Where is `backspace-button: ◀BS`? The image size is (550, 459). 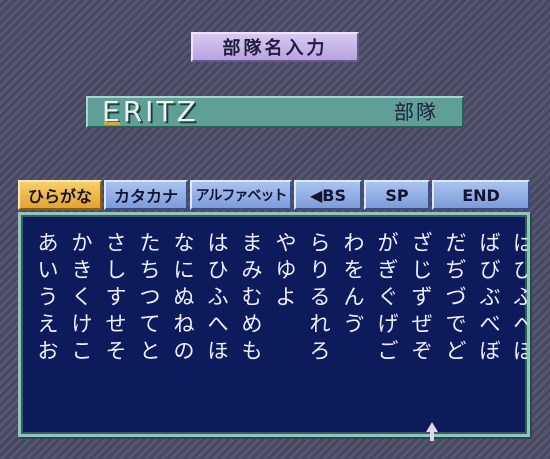
backspace-button: ◀BS is located at coordinates (328, 195).